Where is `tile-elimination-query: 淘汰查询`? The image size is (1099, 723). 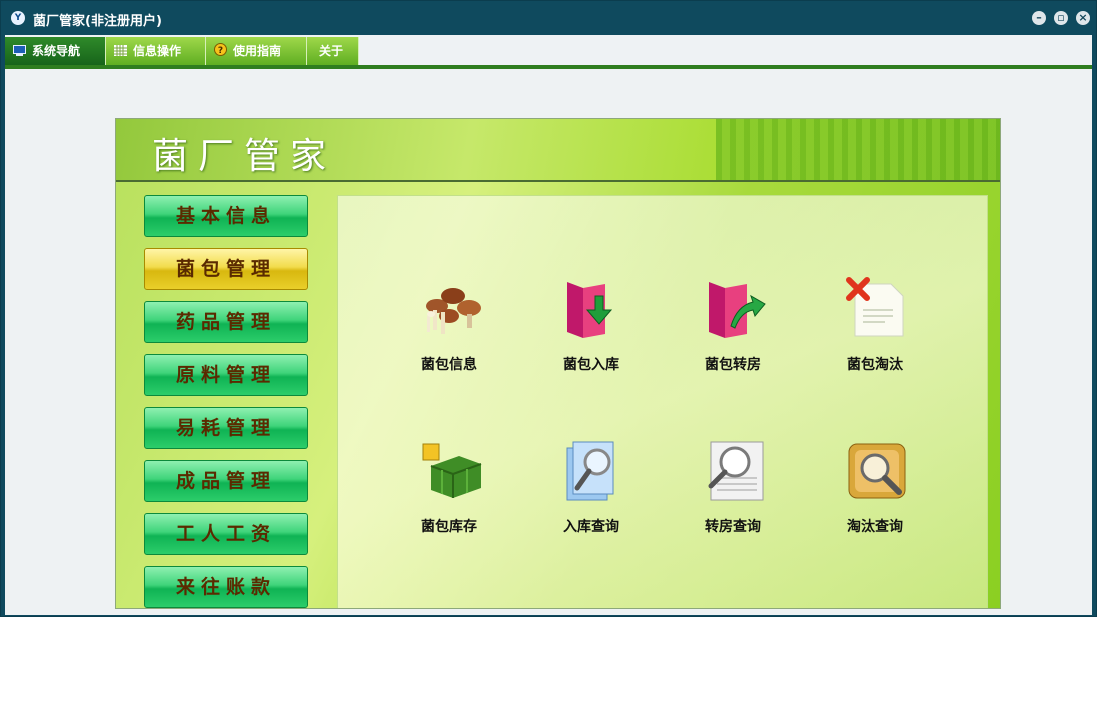 tile-elimination-query: 淘汰查询 is located at coordinates (875, 498).